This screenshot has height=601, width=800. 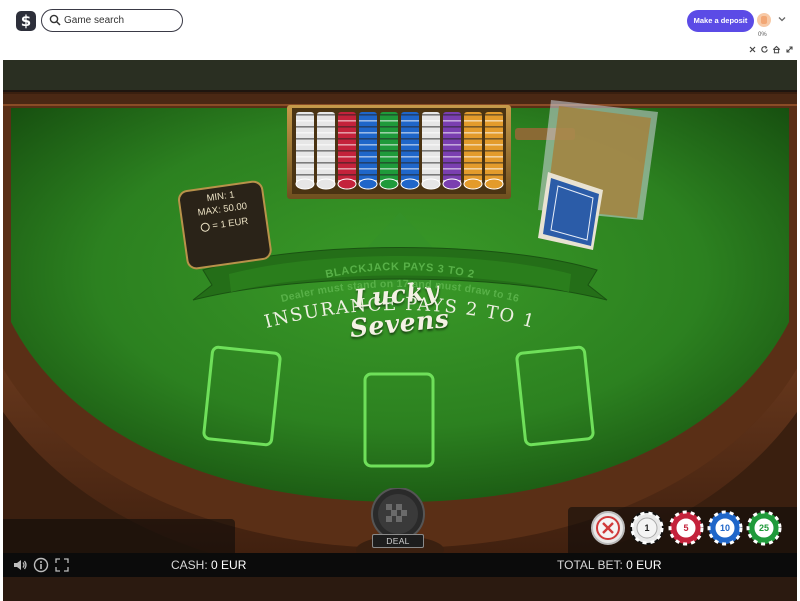 I want to click on clear-bet-button, so click(x=608, y=528).